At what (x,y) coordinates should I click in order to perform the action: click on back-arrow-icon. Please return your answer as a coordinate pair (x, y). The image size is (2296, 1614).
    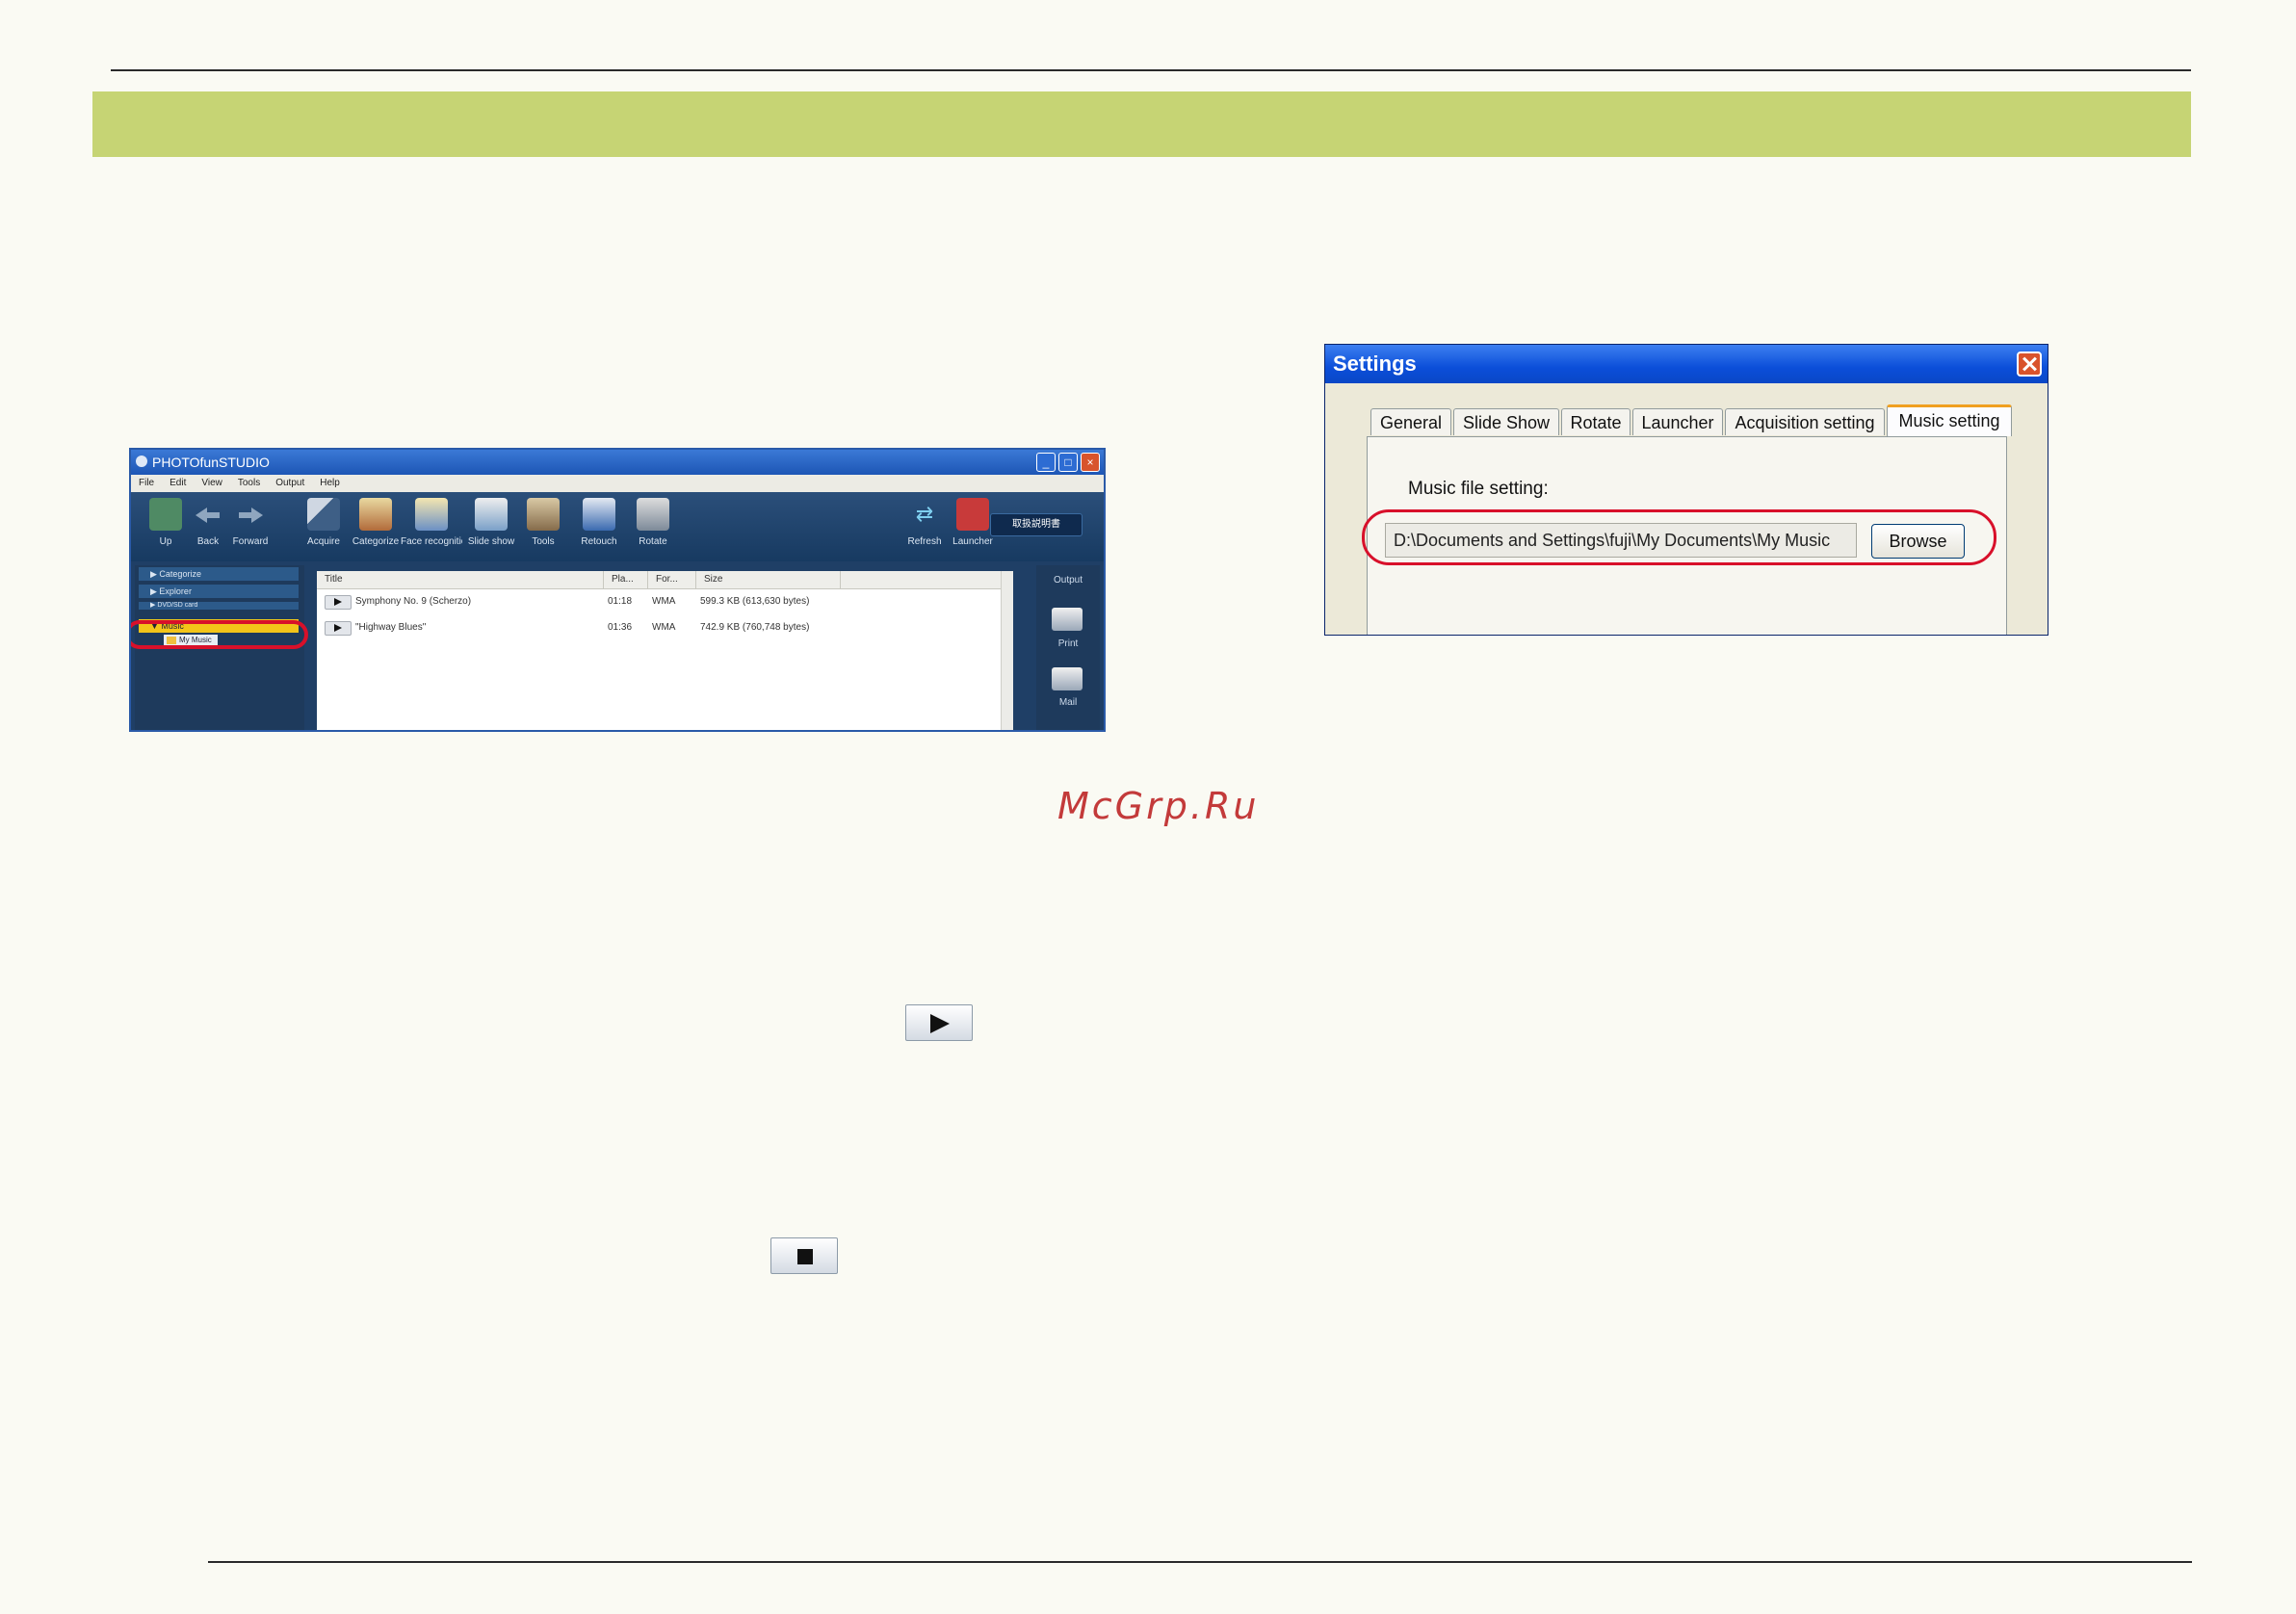
    Looking at the image, I should click on (208, 514).